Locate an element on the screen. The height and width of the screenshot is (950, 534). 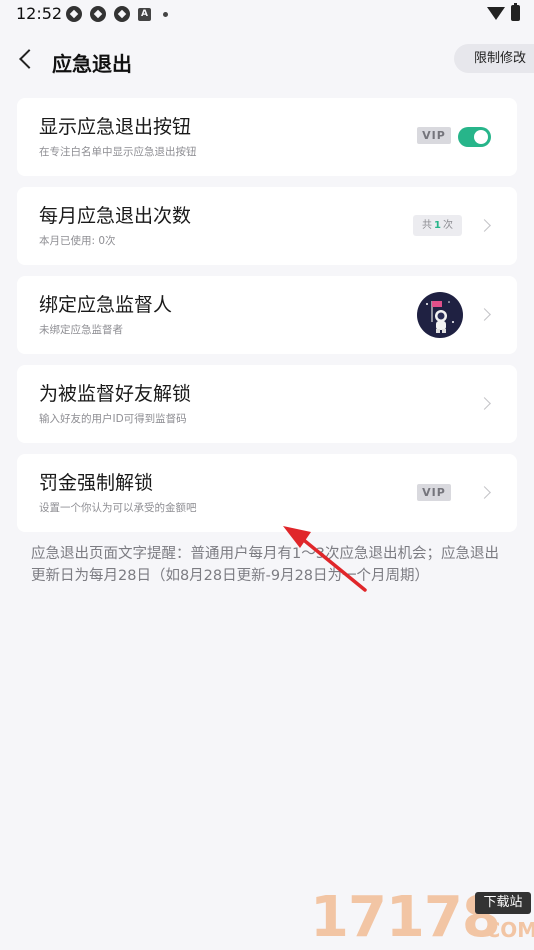
watermark-digits: 17178 is located at coordinates (405, 917).